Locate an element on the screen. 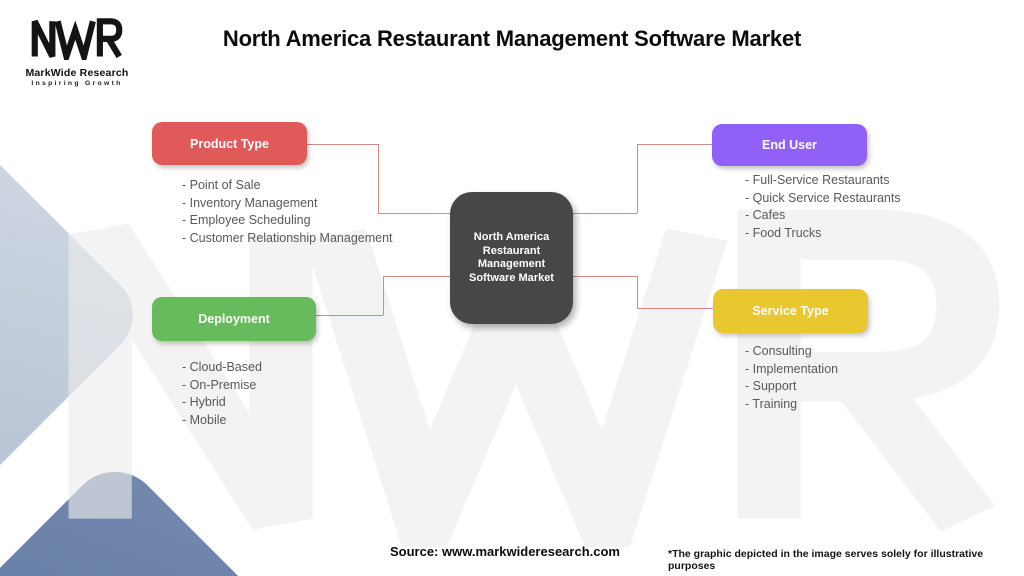  category-label: Deployment is located at coordinates (234, 319).